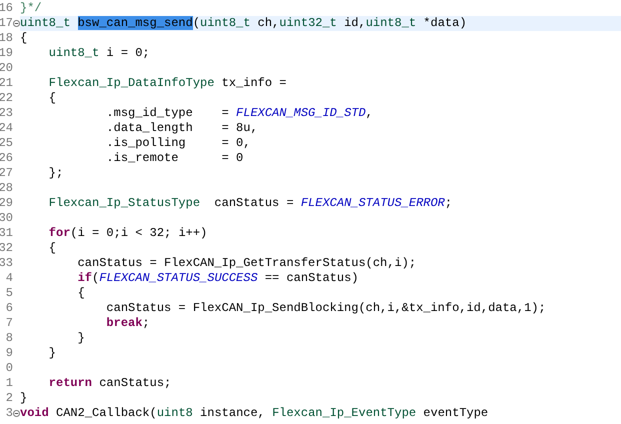  I want to click on line-number: 1, so click(8, 383).